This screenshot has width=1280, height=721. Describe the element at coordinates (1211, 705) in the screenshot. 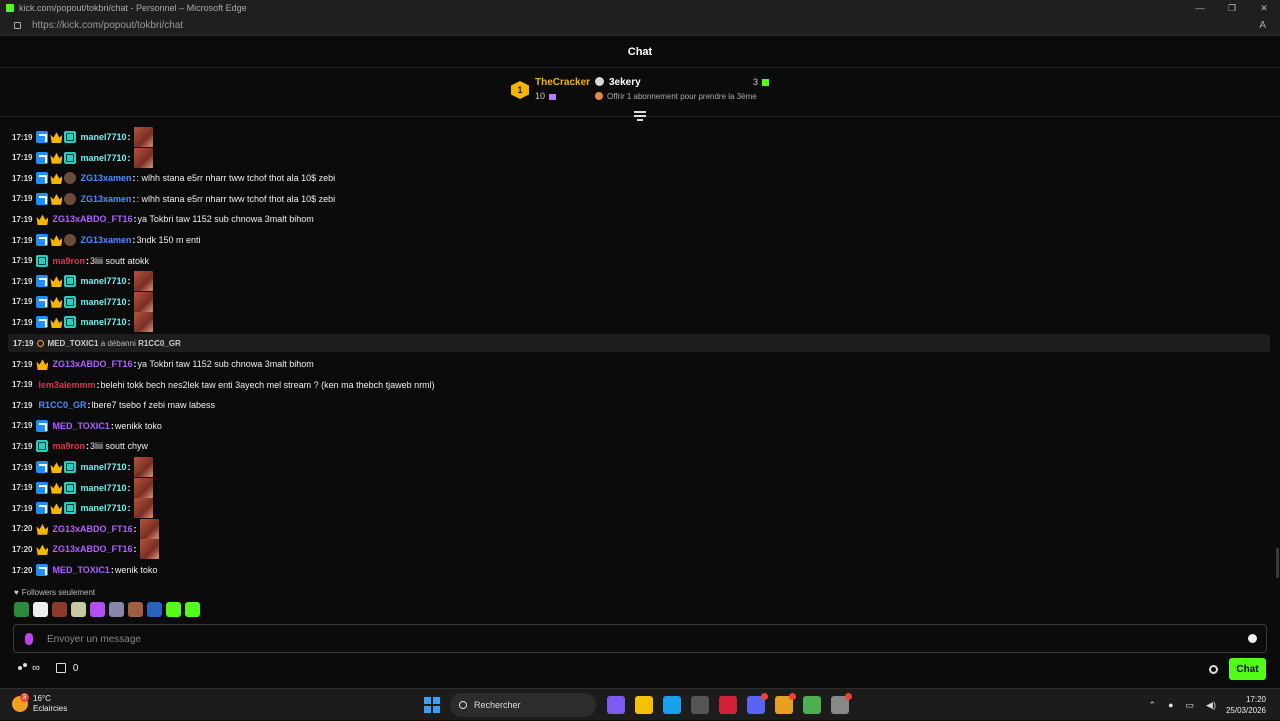

I see `volume-icon: ◀)` at that location.